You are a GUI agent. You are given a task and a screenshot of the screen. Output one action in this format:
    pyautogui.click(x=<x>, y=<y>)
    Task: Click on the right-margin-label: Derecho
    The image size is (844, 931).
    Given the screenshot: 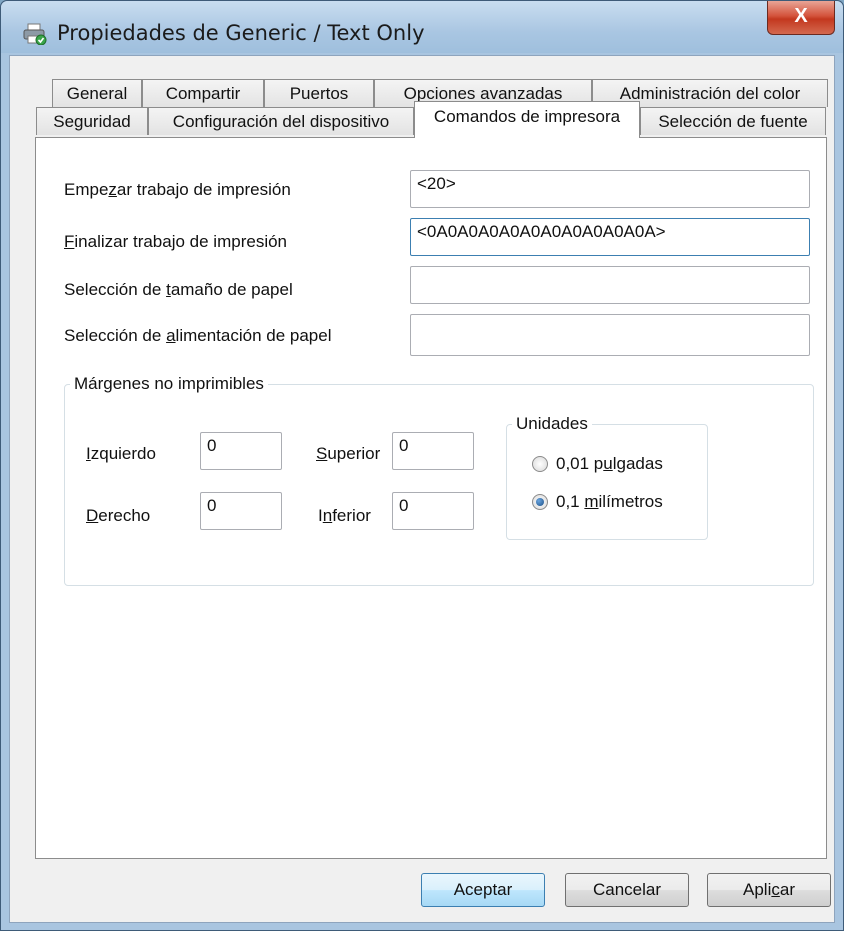 What is the action you would take?
    pyautogui.click(x=118, y=515)
    